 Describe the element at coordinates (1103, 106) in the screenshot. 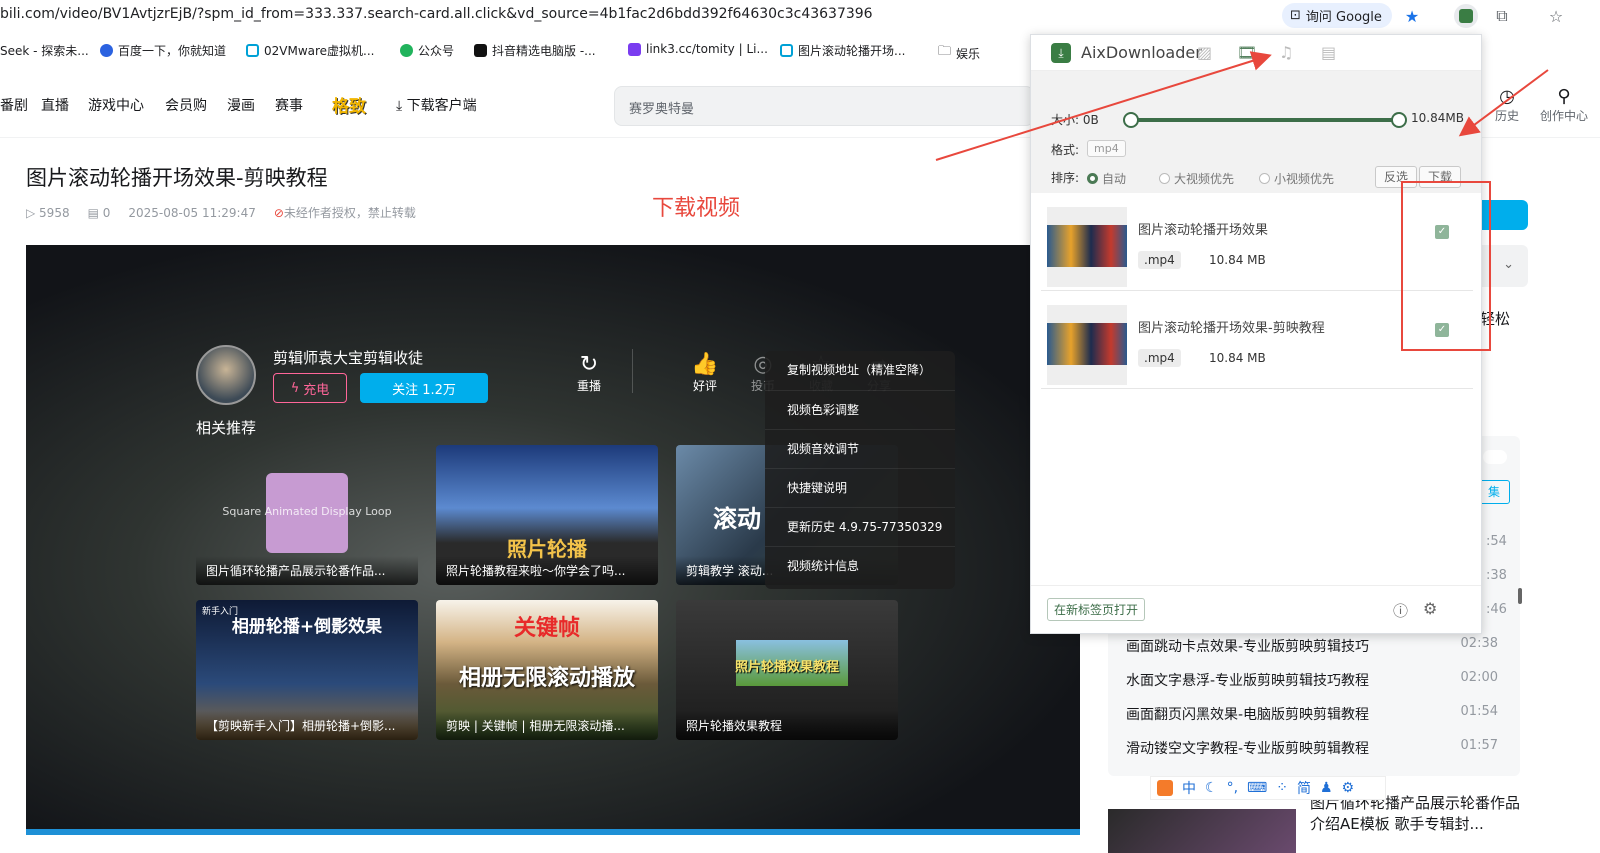

I see `arrow-to-video-tab` at that location.